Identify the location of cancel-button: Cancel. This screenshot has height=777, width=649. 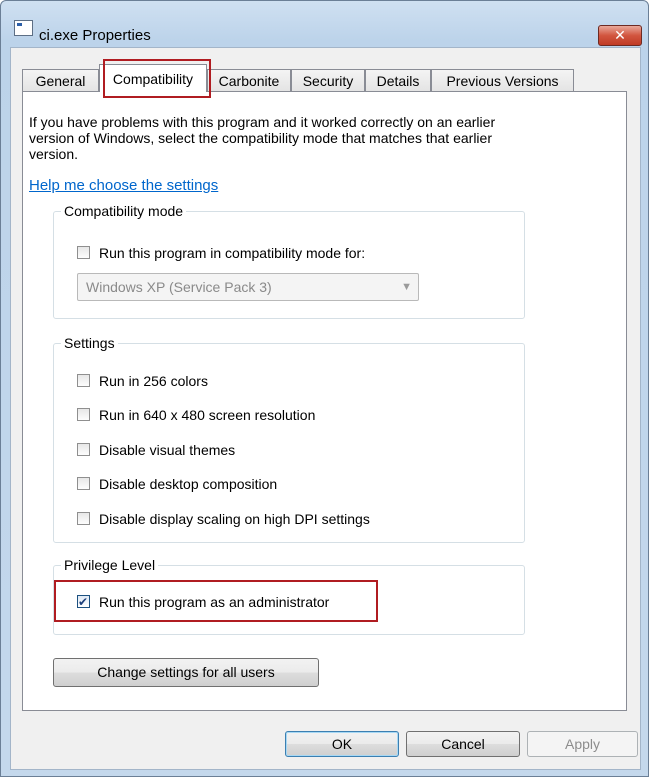
(463, 744).